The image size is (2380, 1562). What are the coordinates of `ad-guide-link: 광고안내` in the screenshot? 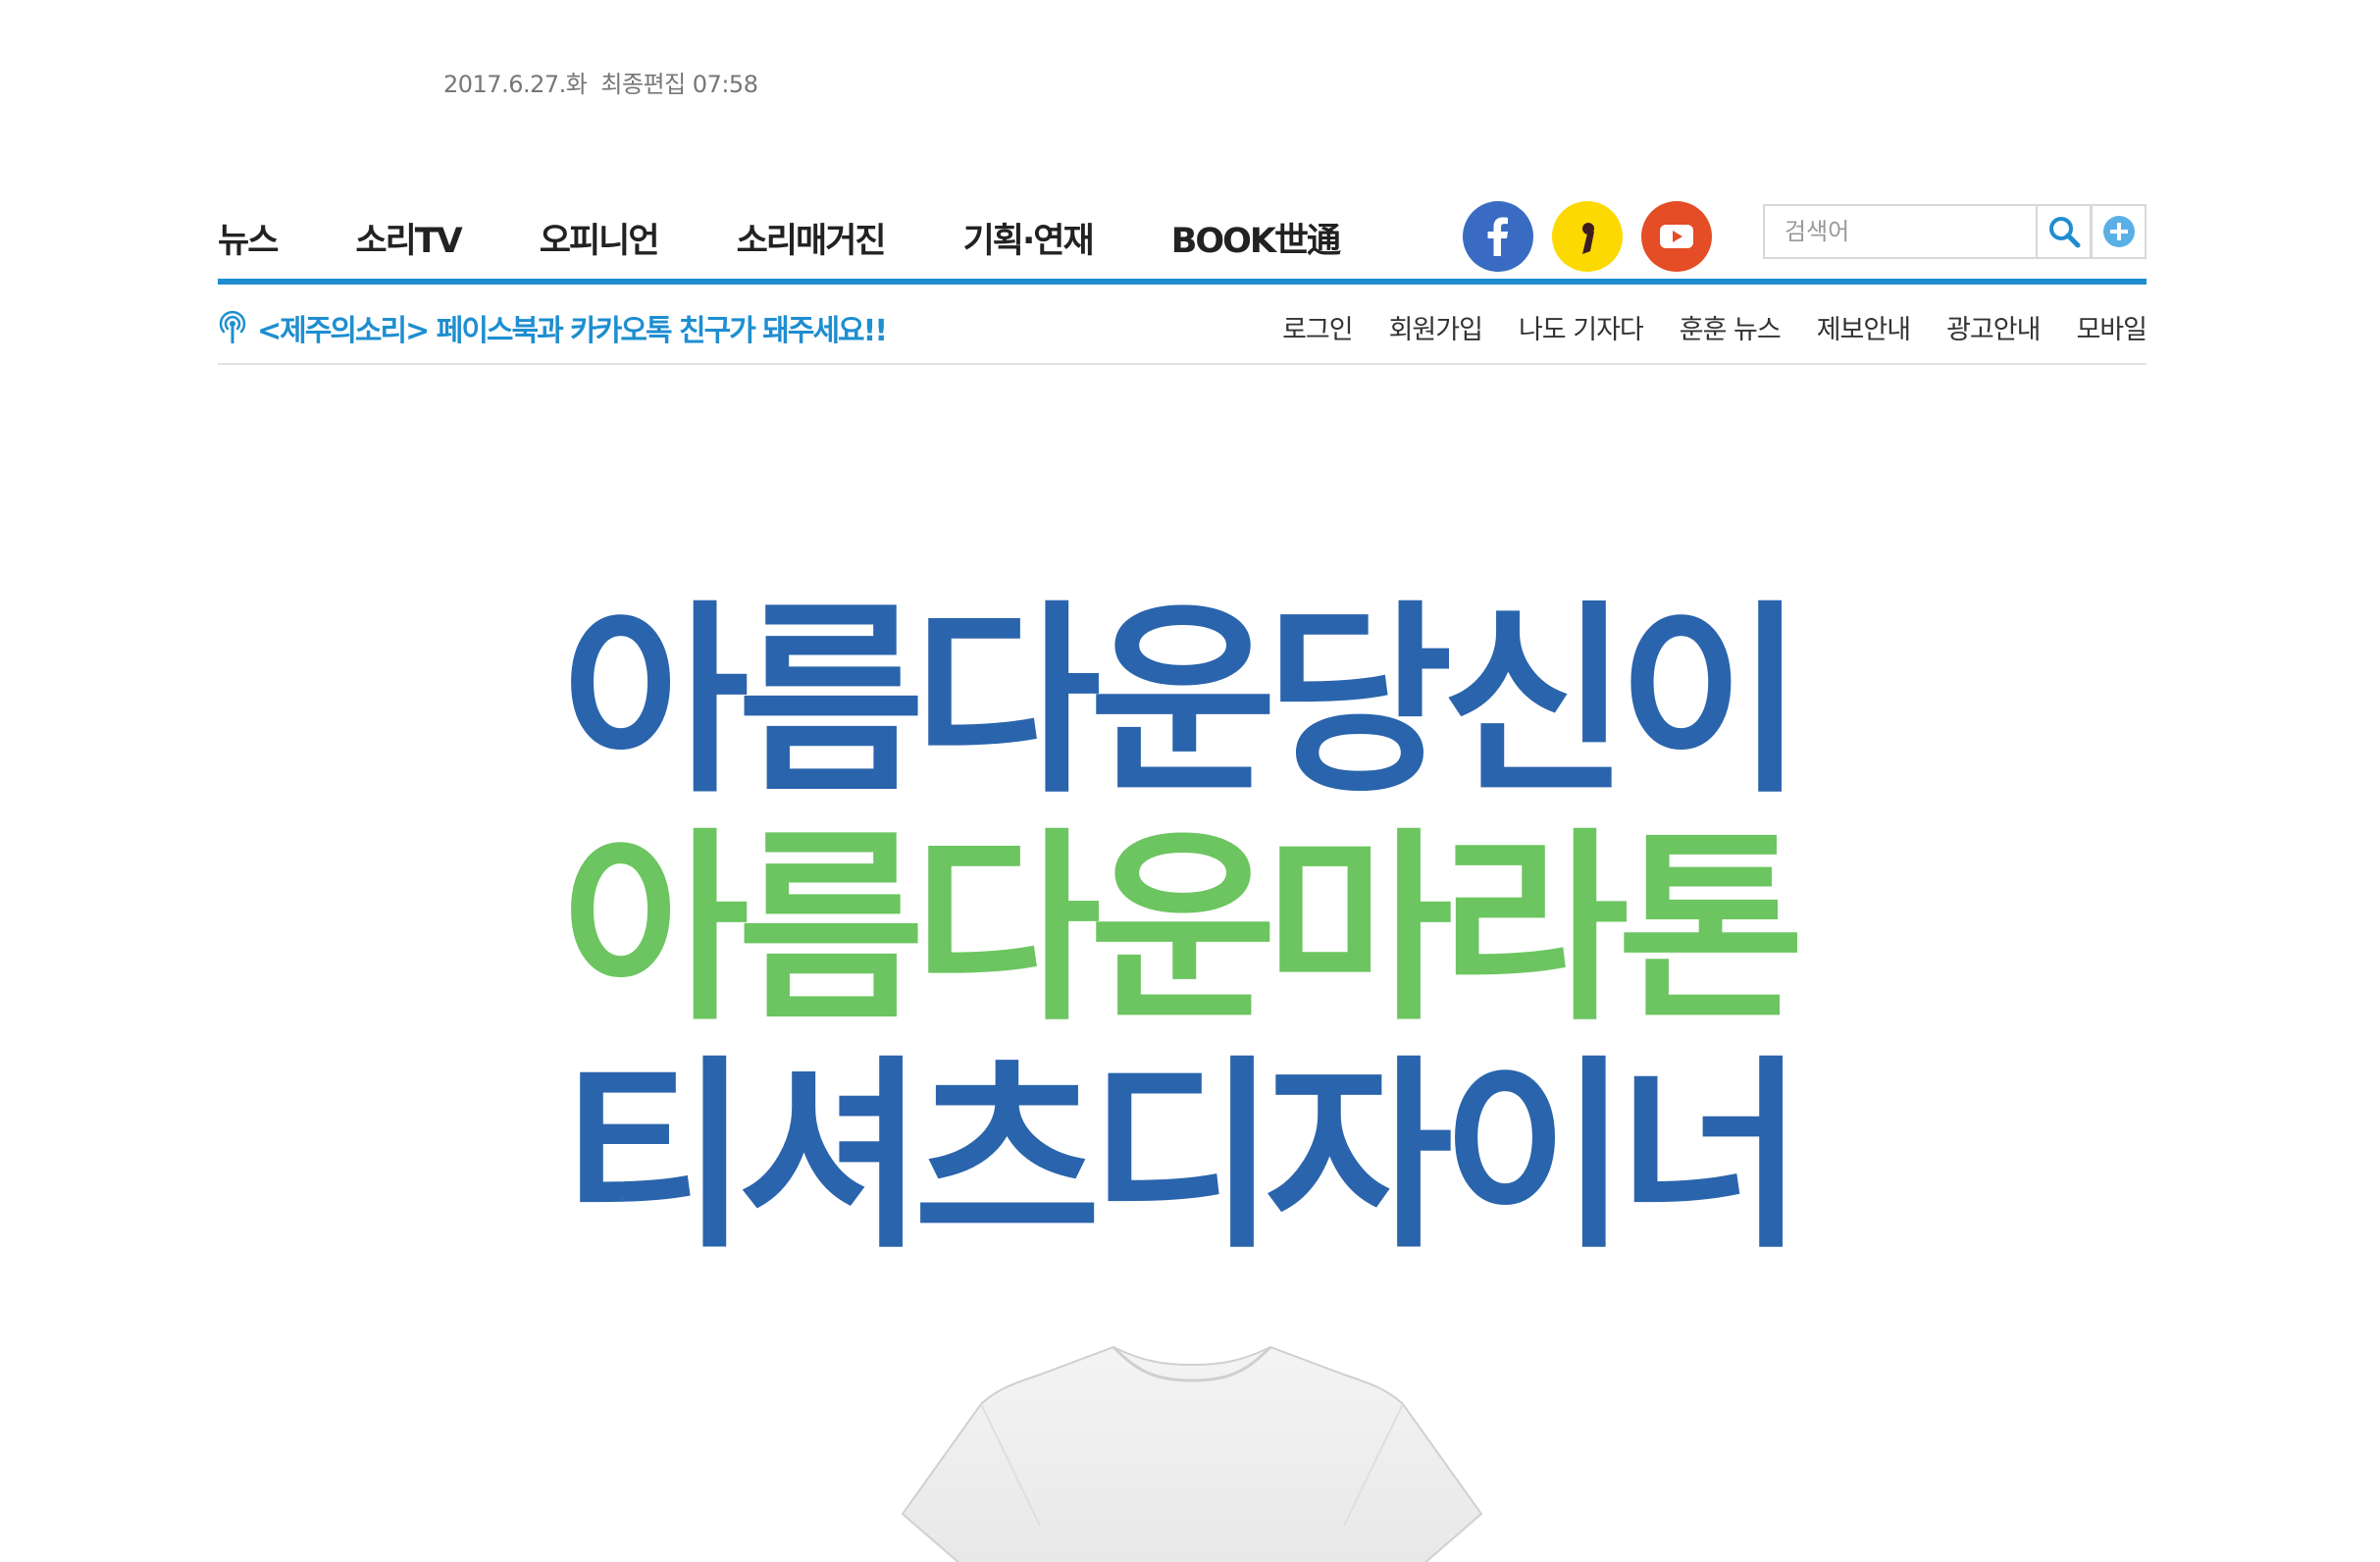 It's located at (1993, 327).